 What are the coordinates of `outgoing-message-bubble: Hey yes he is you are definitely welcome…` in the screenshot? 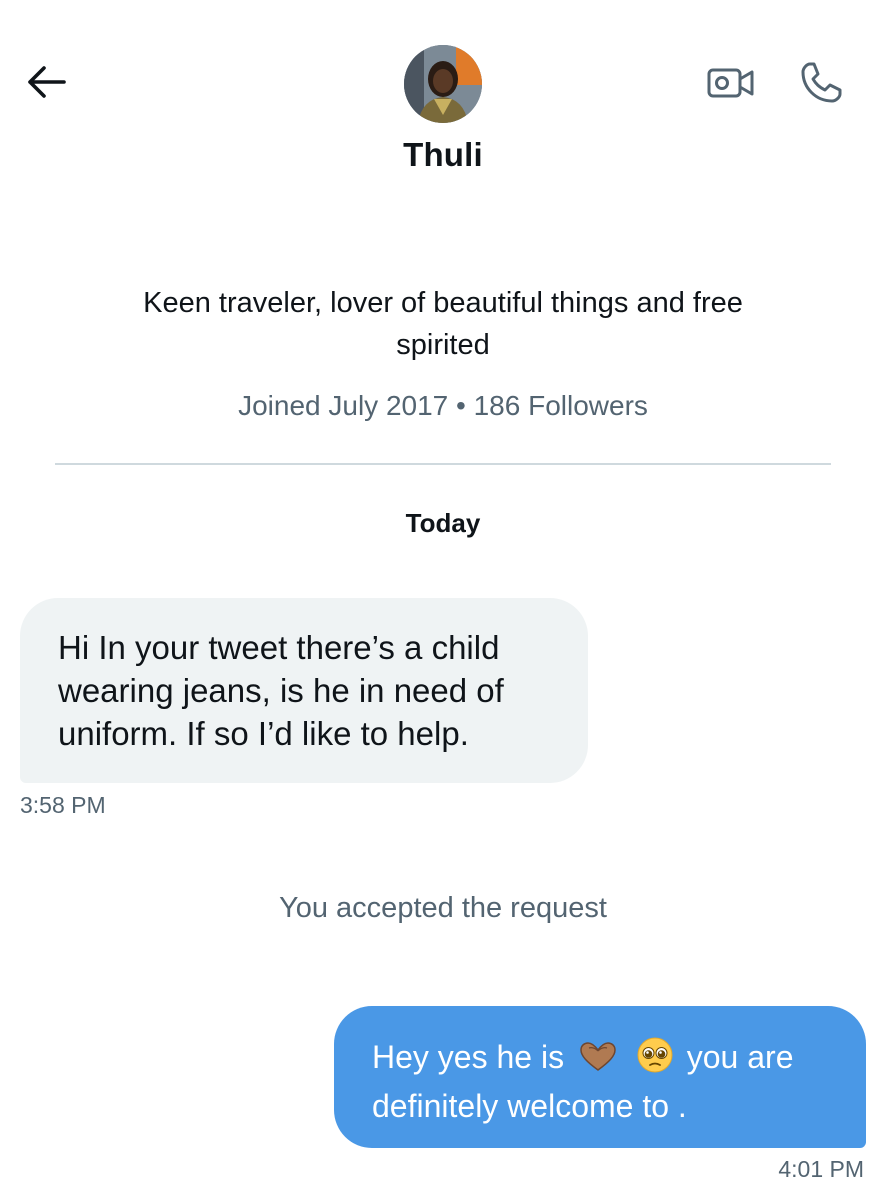 It's located at (600, 1077).